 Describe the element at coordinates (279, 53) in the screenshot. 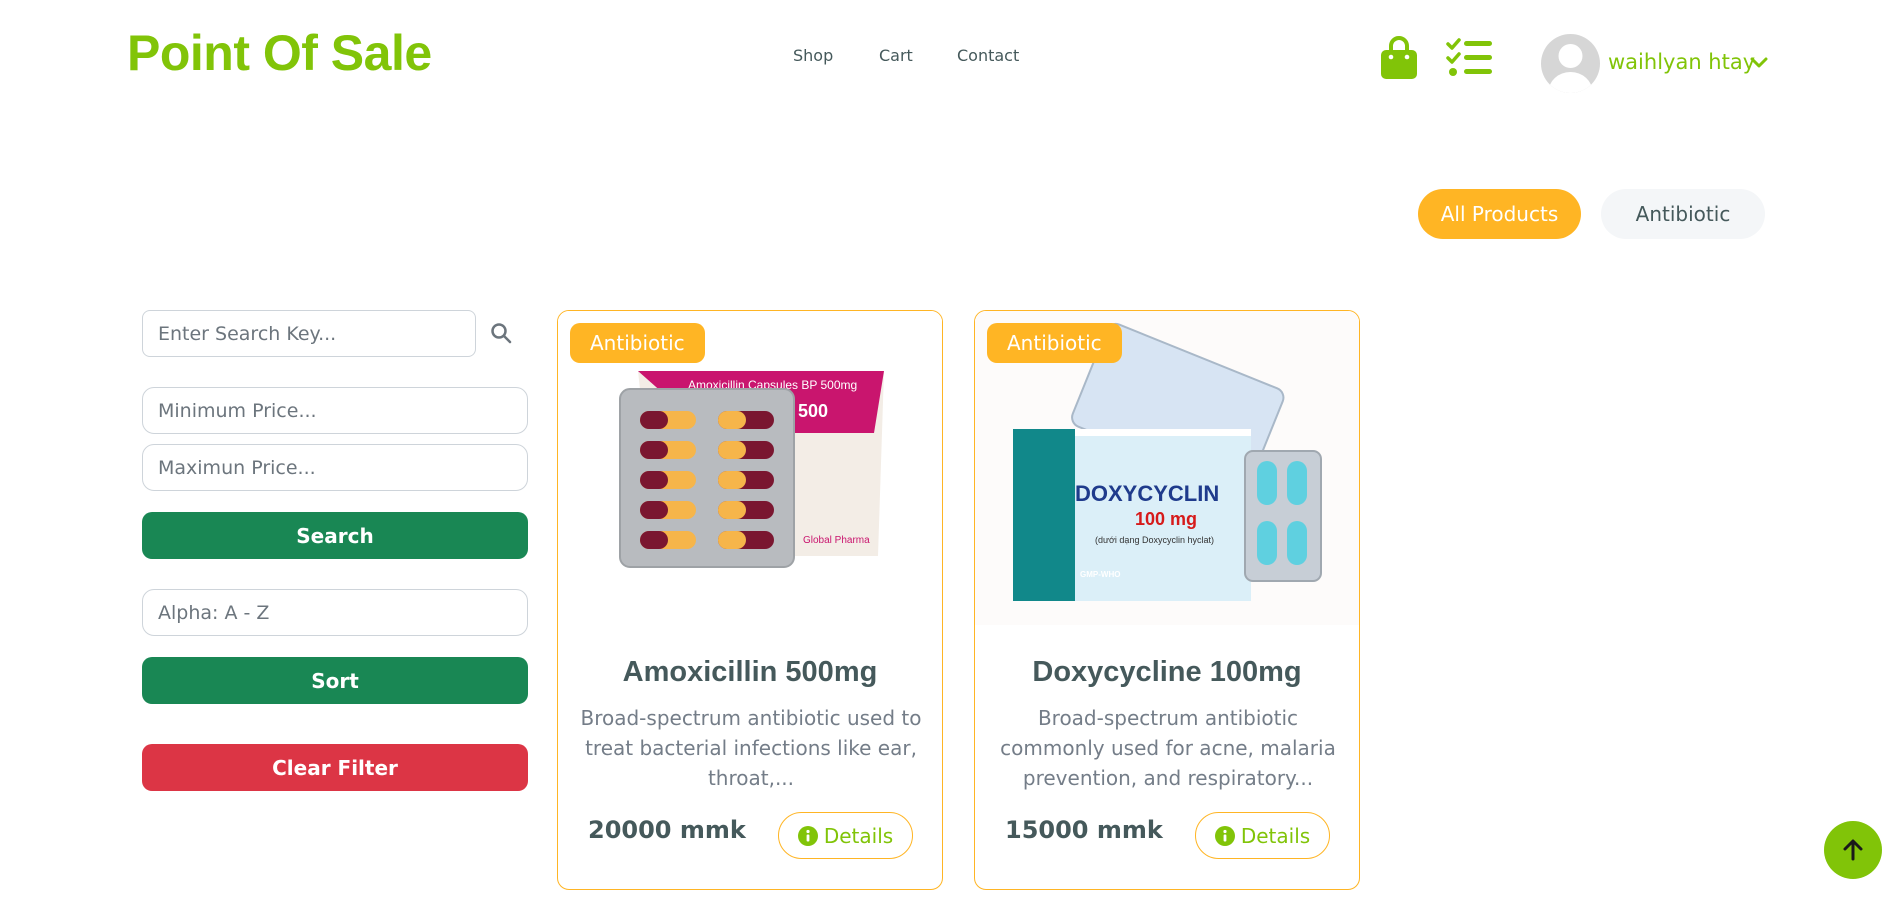

I see `brand-logo: Point Of Sale` at that location.